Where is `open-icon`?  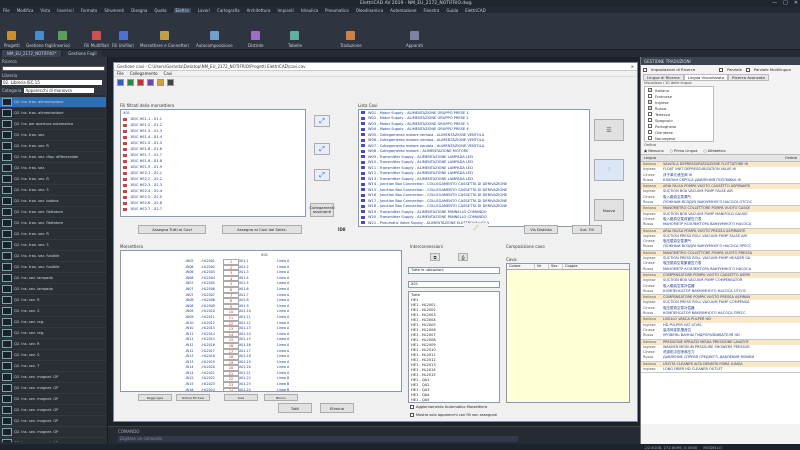 open-icon is located at coordinates (130, 82).